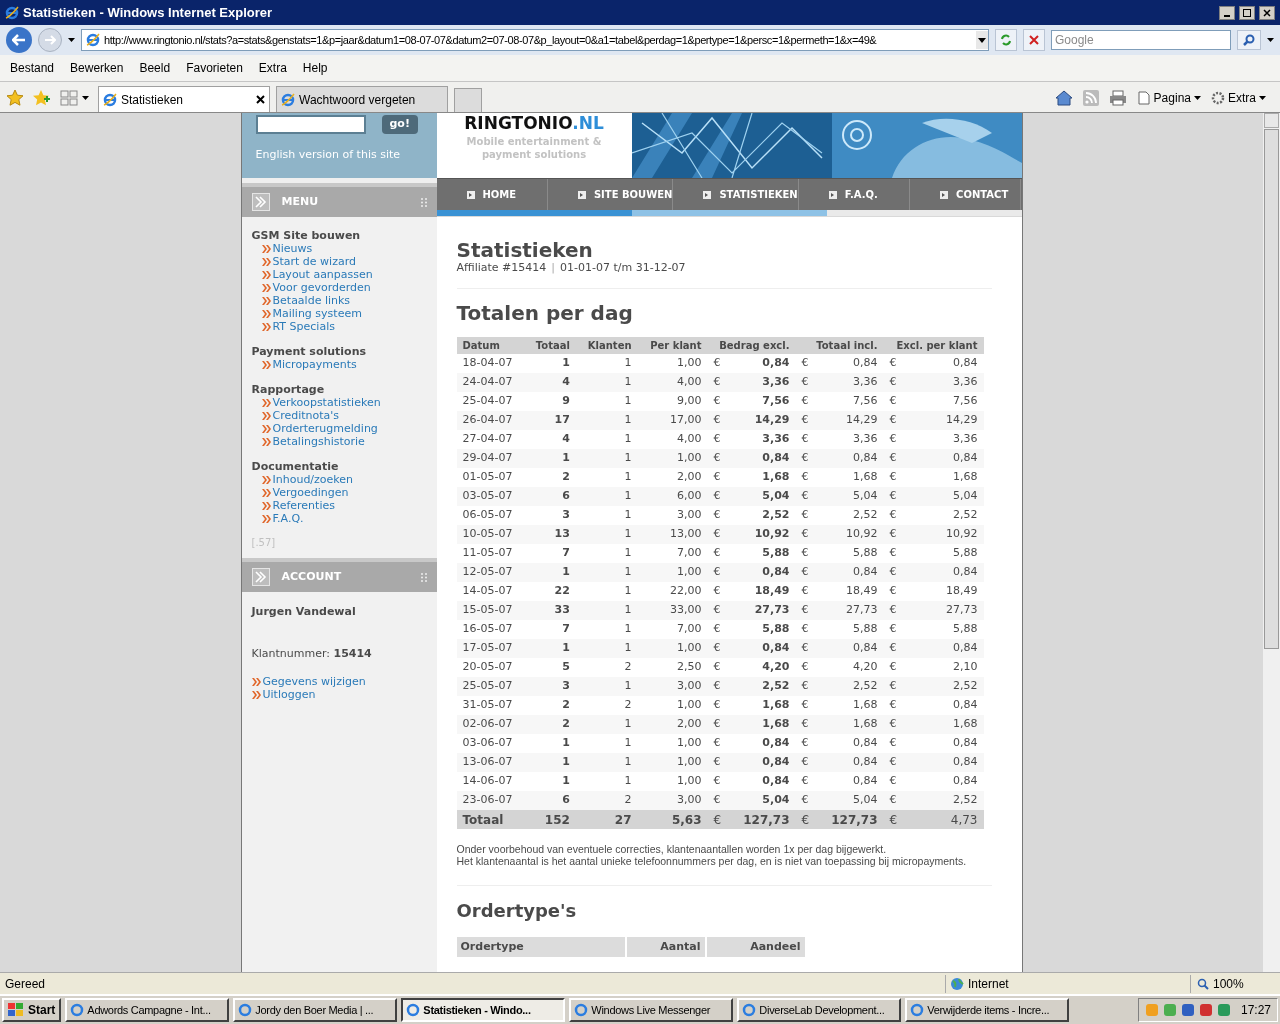 Image resolution: width=1280 pixels, height=1024 pixels. Describe the element at coordinates (32, 68) in the screenshot. I see `menu-item: Bestand` at that location.